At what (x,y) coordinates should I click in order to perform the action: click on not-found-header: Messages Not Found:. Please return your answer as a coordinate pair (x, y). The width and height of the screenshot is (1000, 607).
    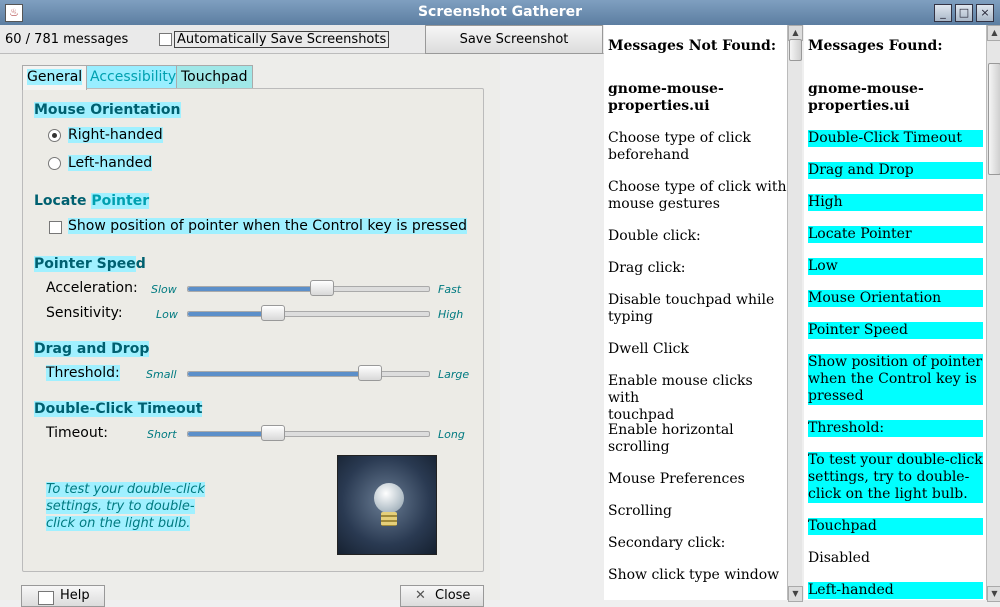
    Looking at the image, I should click on (692, 46).